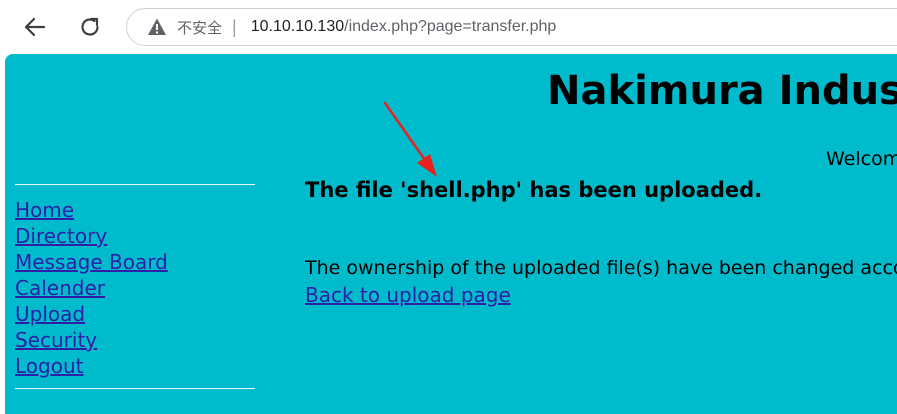  Describe the element at coordinates (91, 340) in the screenshot. I see `nav-link-security: Security` at that location.